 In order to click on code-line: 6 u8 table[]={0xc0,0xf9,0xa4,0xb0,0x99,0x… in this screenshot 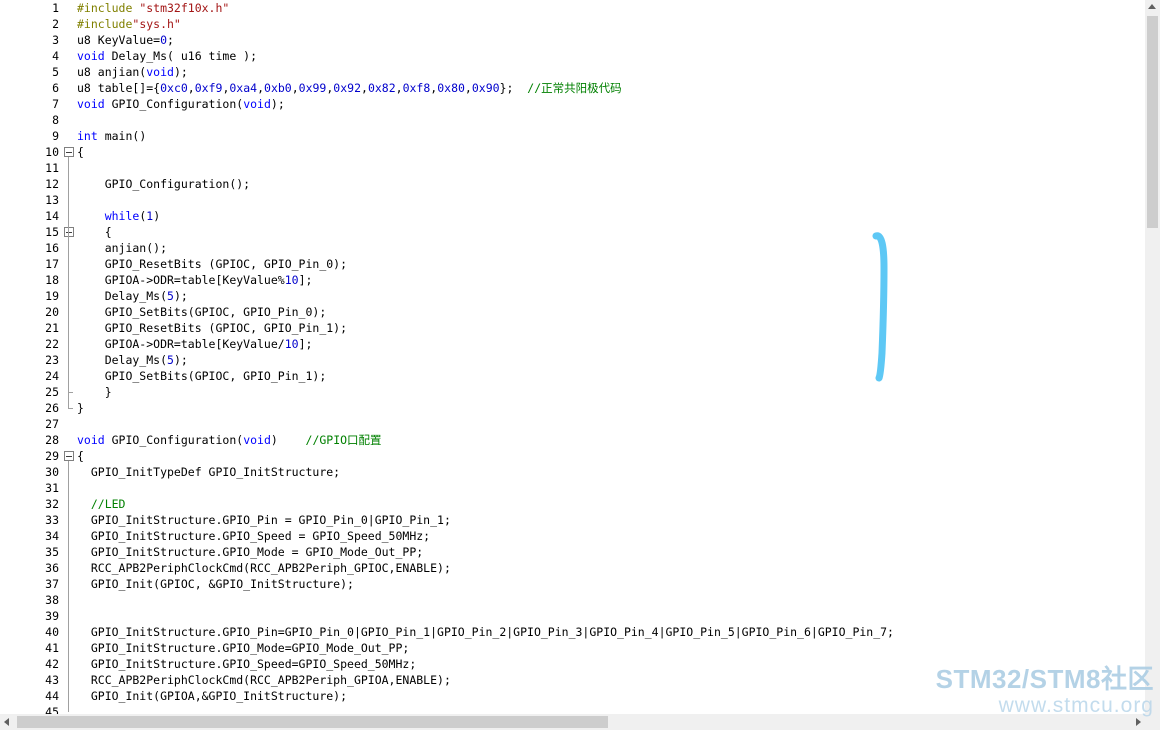, I will do `click(572, 88)`.